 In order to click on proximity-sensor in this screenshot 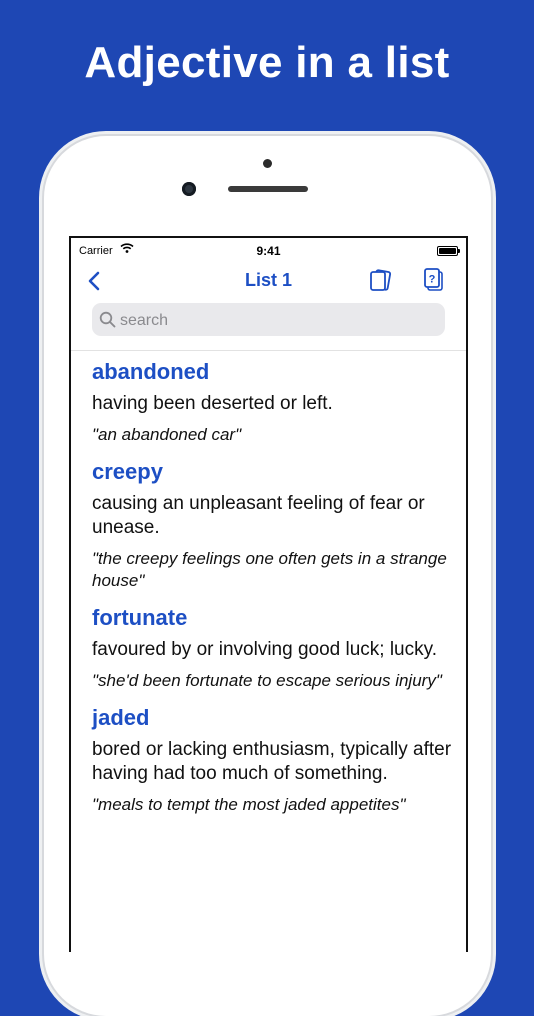, I will do `click(267, 163)`.